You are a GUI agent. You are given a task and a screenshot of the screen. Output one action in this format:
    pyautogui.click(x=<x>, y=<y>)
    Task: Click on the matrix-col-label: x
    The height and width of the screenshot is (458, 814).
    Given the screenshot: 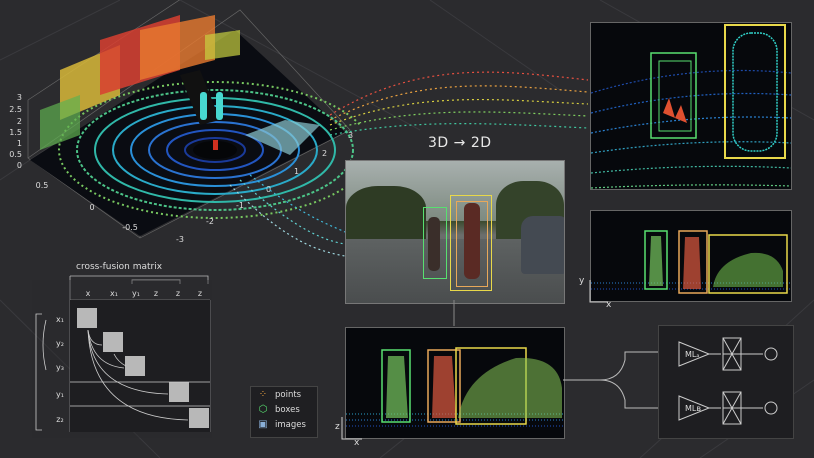 What is the action you would take?
    pyautogui.click(x=88, y=293)
    